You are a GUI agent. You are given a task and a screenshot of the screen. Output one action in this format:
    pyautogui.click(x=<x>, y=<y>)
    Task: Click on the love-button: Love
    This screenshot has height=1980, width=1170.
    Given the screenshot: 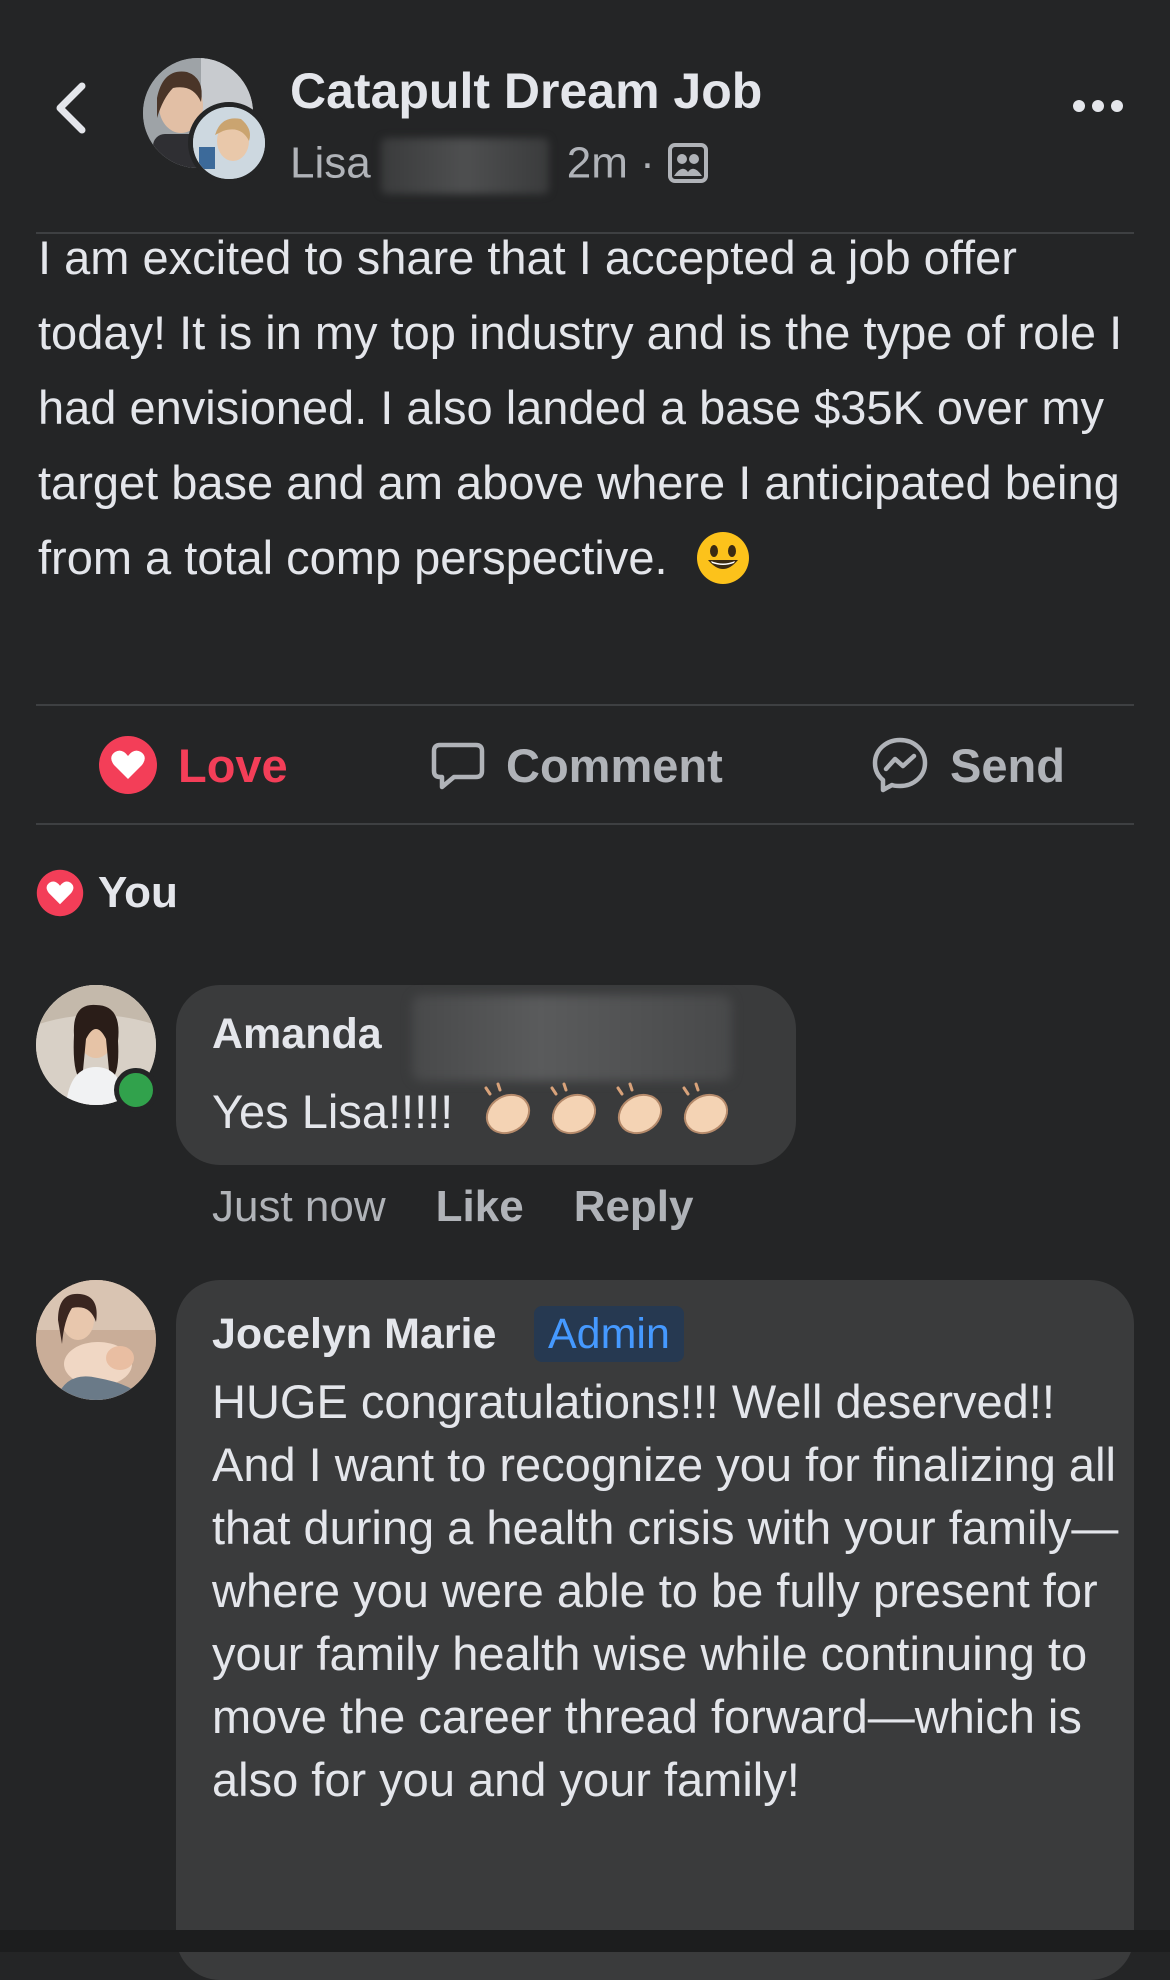 What is the action you would take?
    pyautogui.click(x=193, y=765)
    